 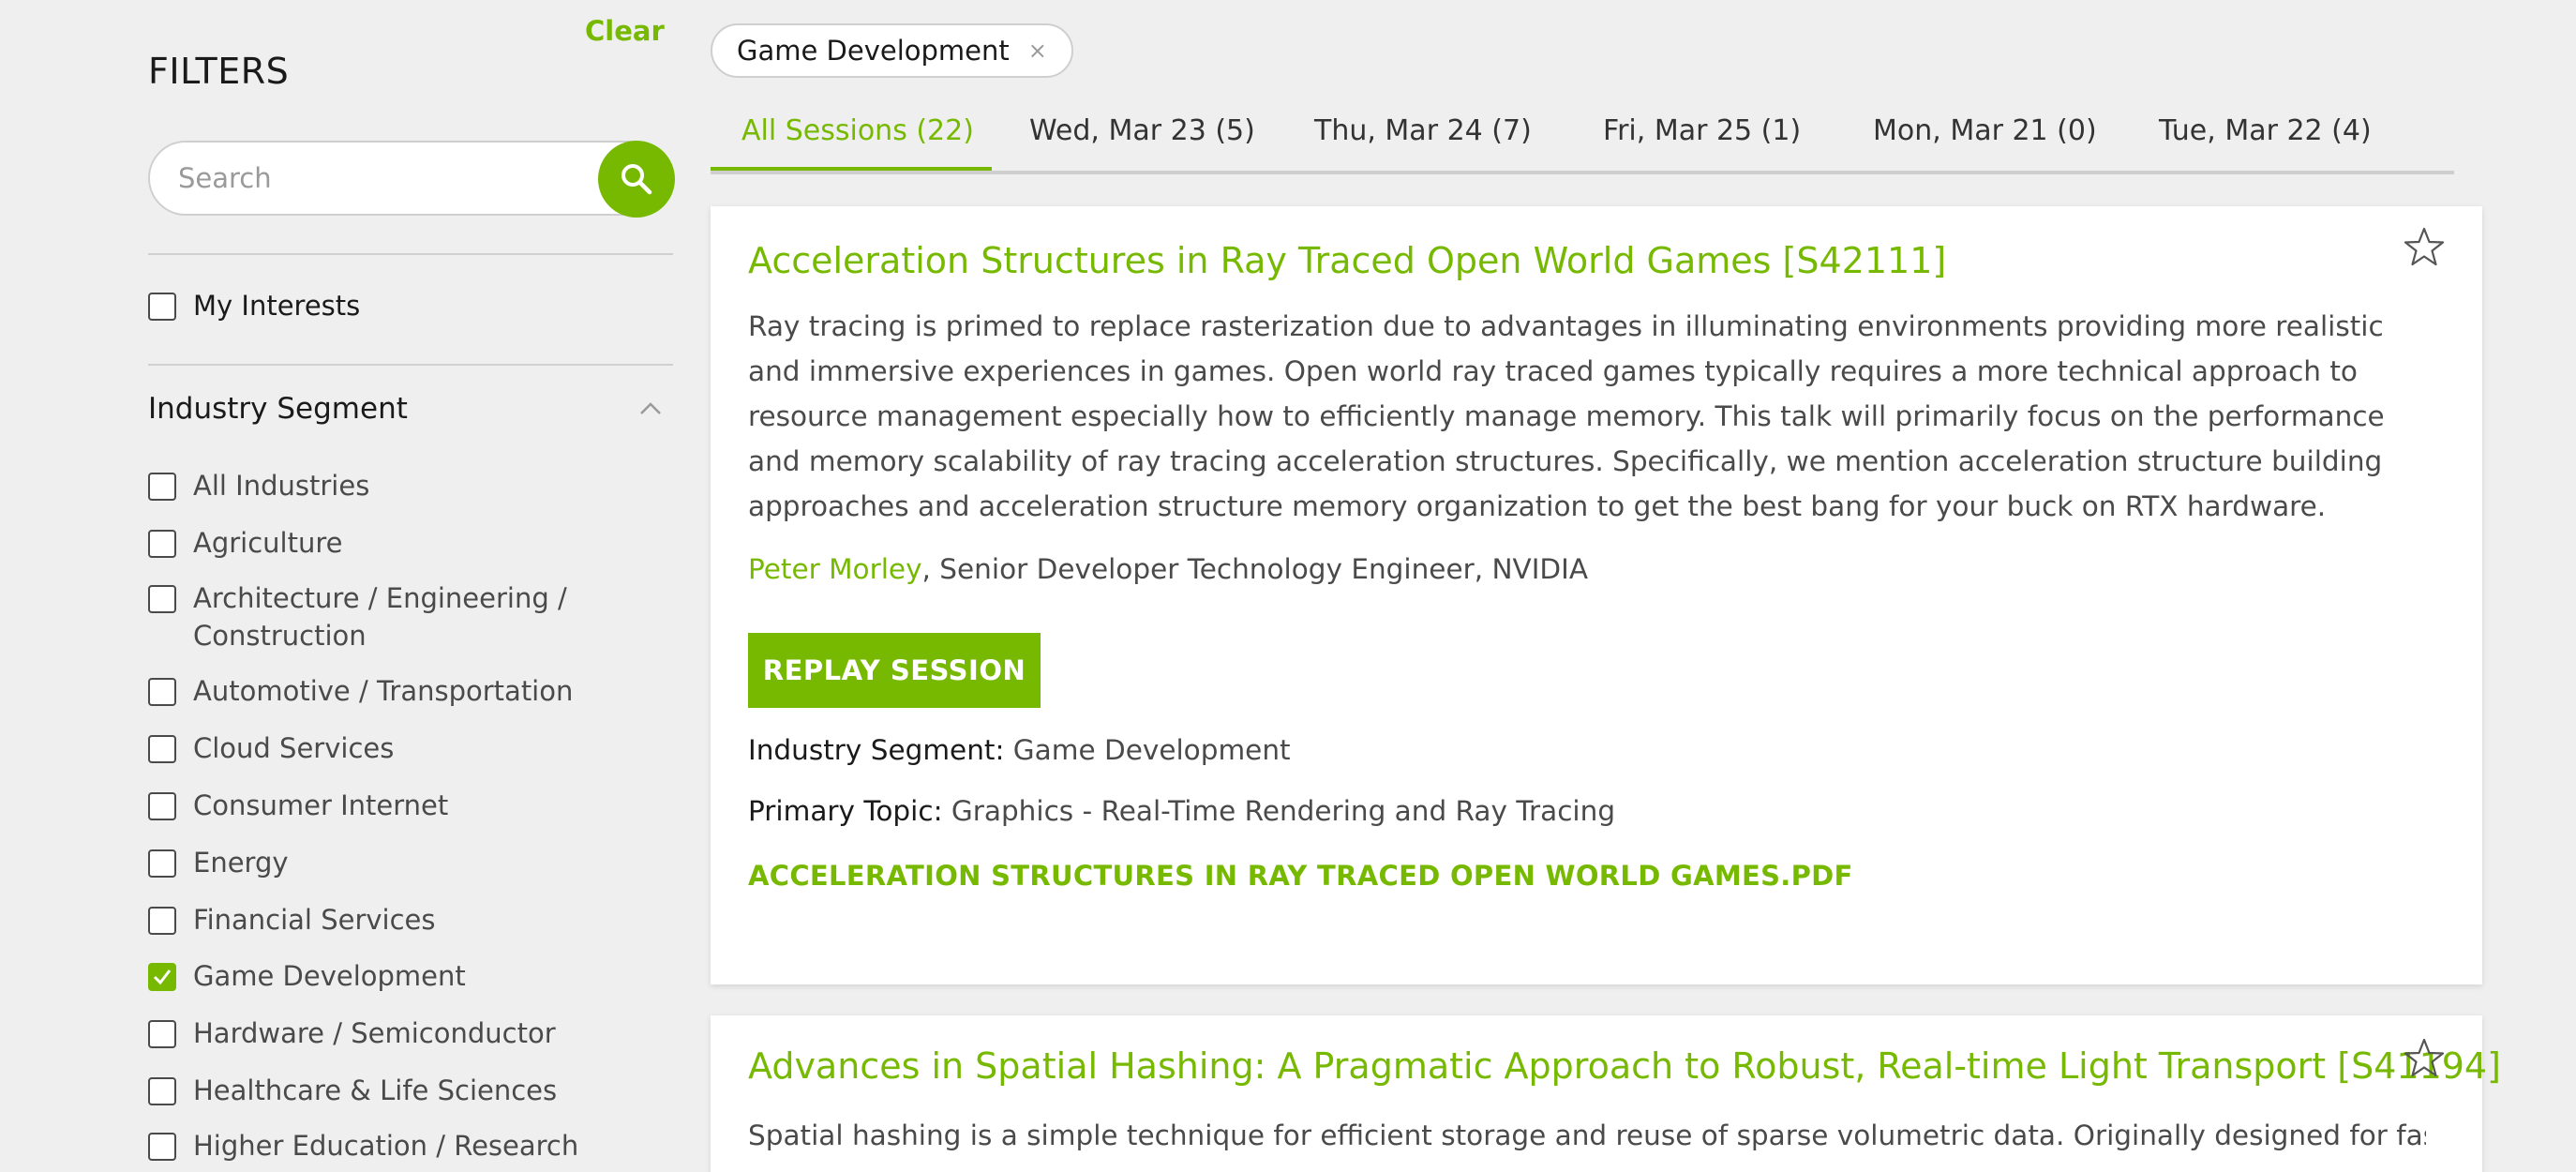 What do you see at coordinates (386, 1146) in the screenshot?
I see `segment-label: Higher Education / Research` at bounding box center [386, 1146].